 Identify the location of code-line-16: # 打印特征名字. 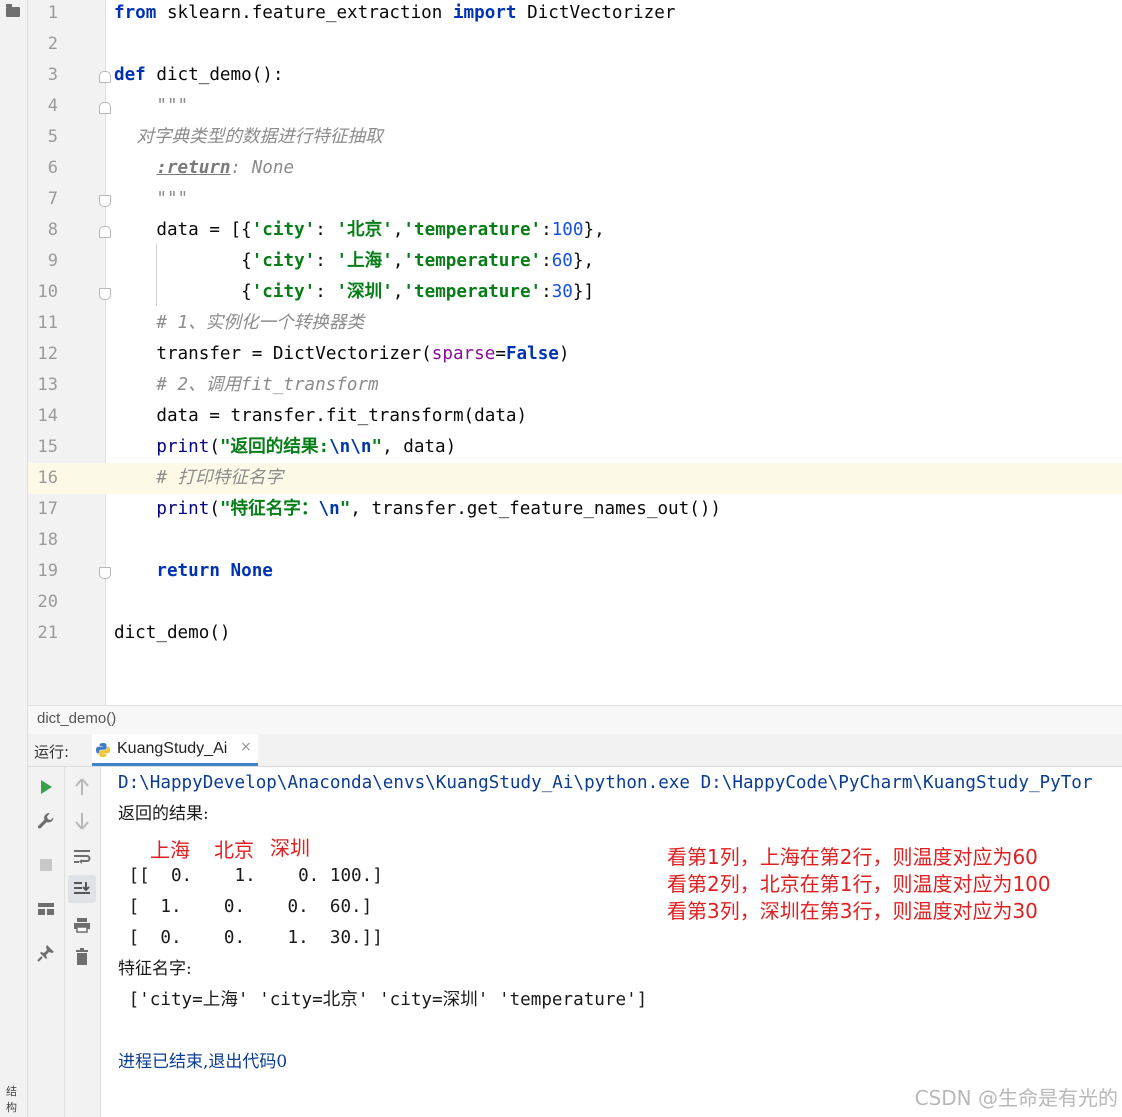
(199, 478).